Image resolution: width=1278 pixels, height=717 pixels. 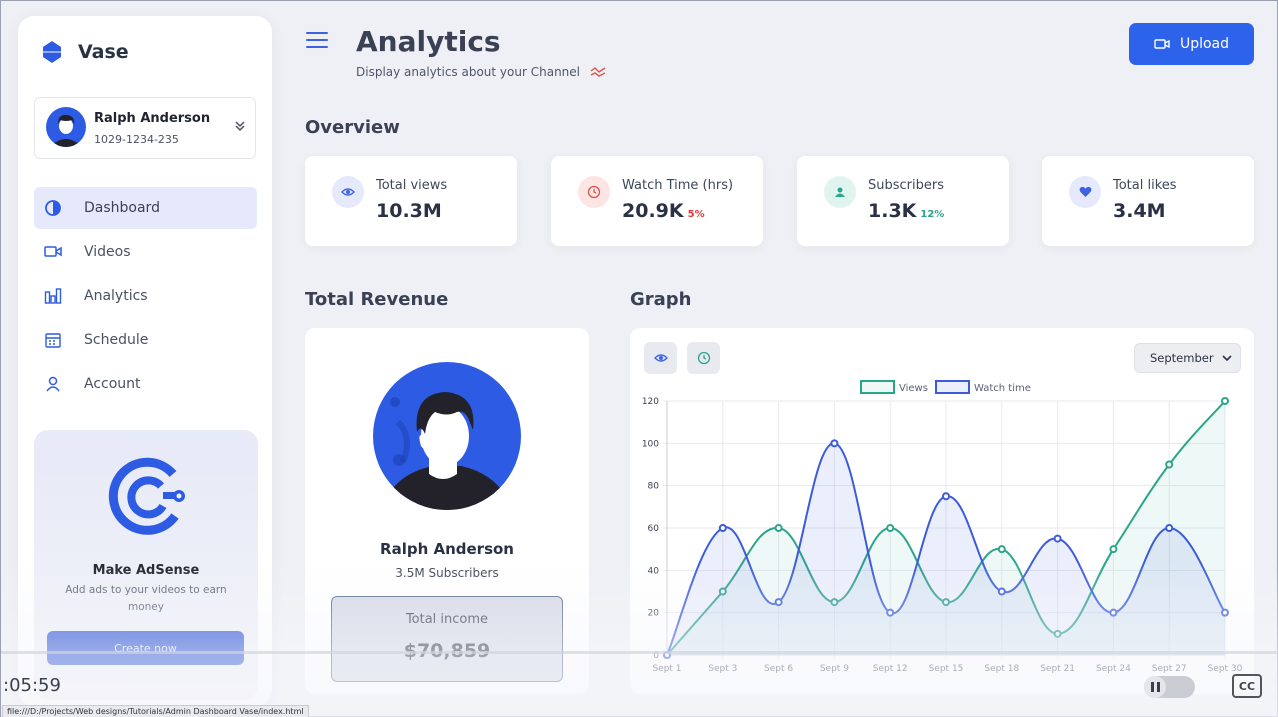 I want to click on stat-value: 3.4M, so click(x=1139, y=211).